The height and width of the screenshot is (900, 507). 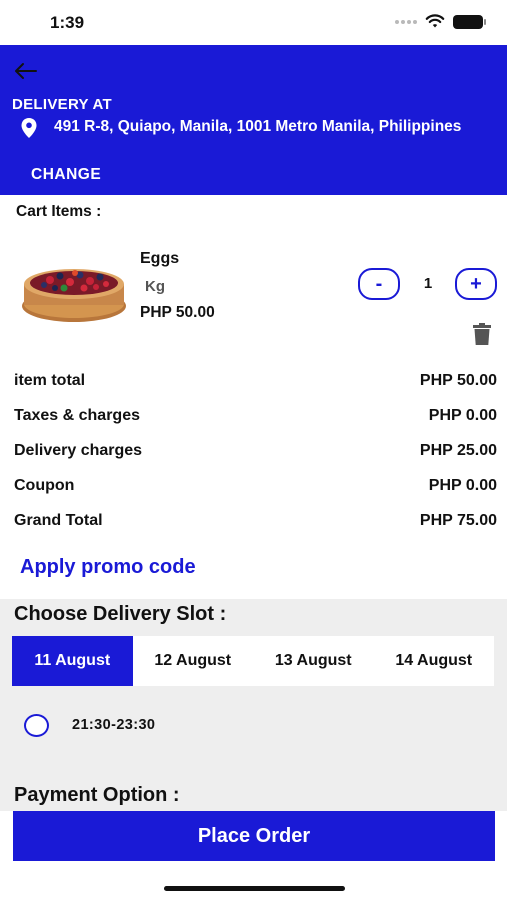 I want to click on payment-option-title: Payment Option :, so click(x=97, y=795).